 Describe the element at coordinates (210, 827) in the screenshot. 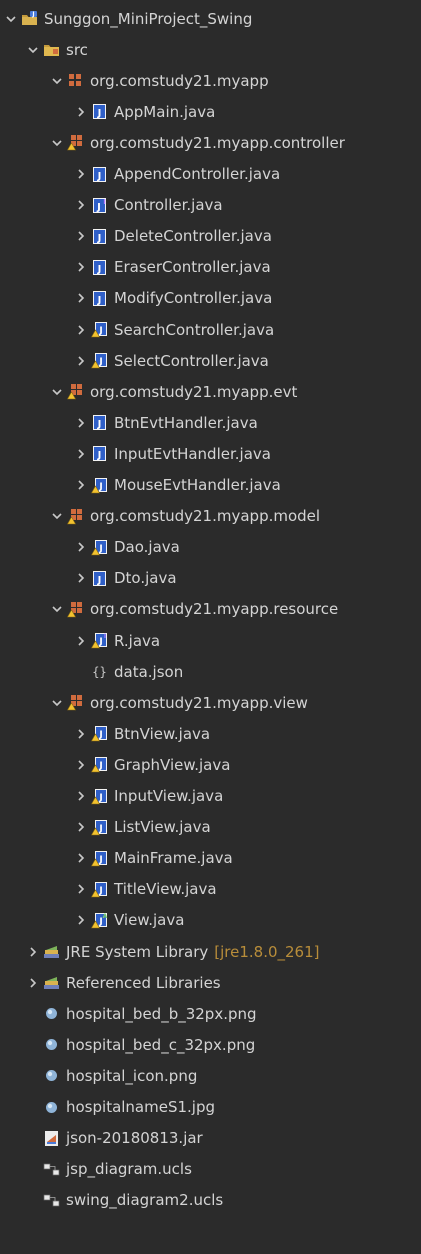

I see `tree-item: J ListView.java` at that location.